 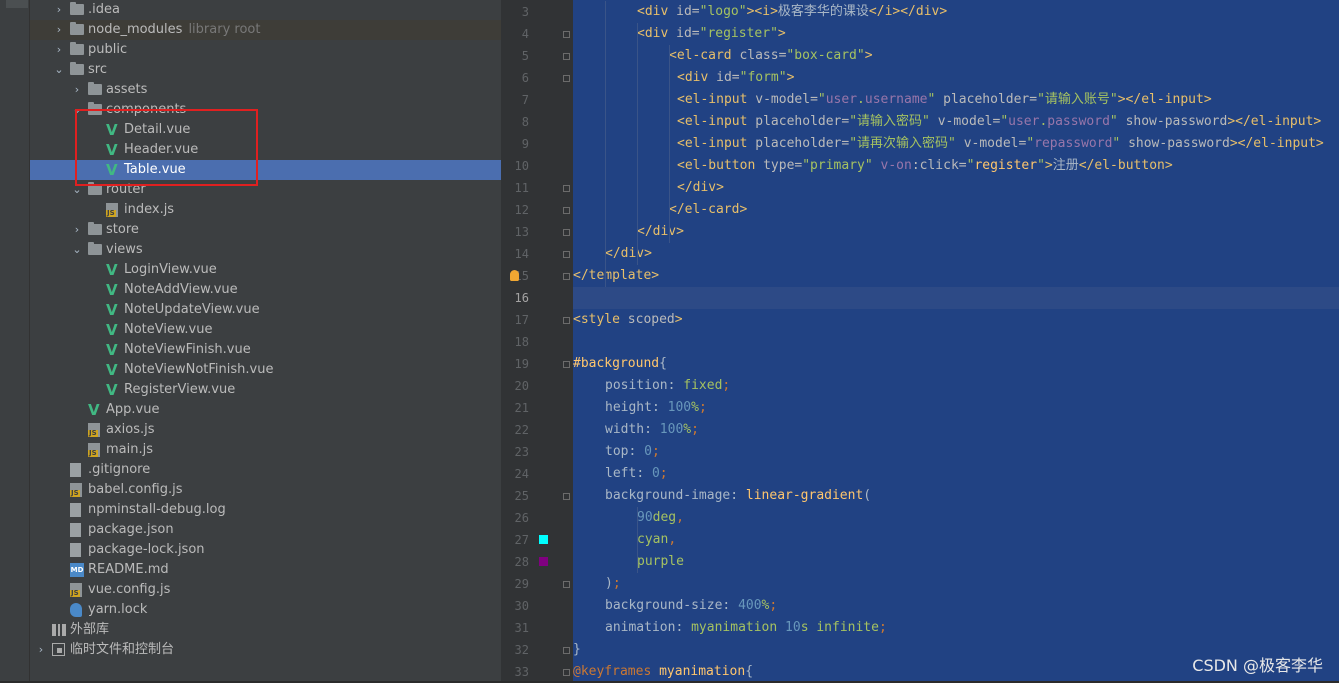 I want to click on line-number: 23, so click(x=515, y=452).